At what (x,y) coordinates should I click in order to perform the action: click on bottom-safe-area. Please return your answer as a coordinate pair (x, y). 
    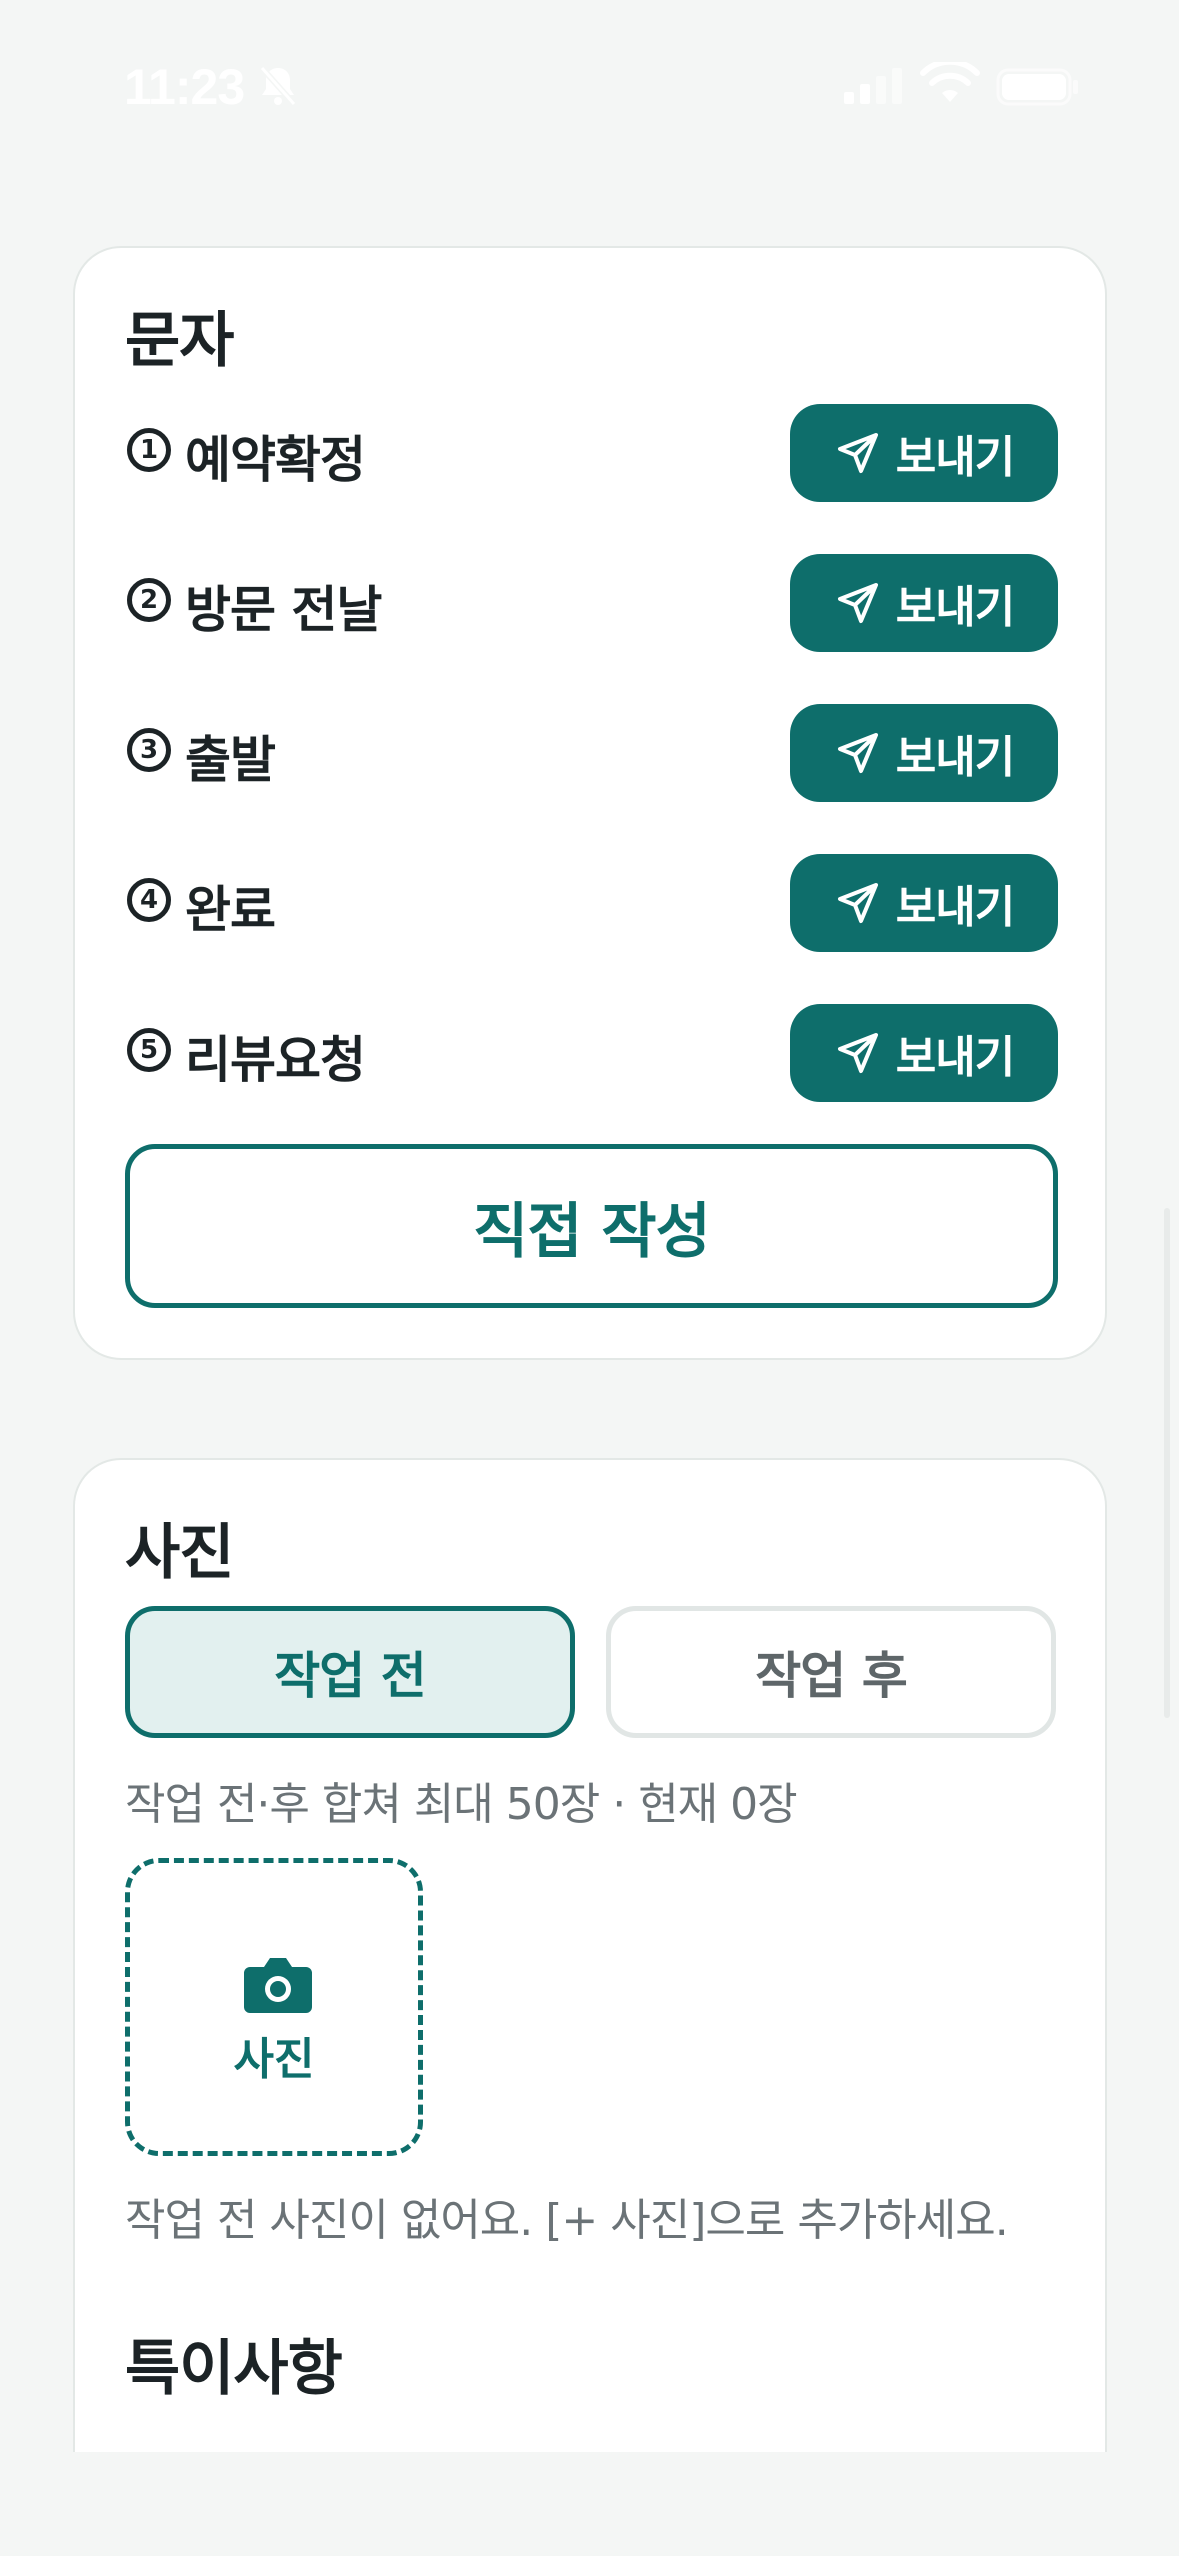
    Looking at the image, I should click on (589, 2504).